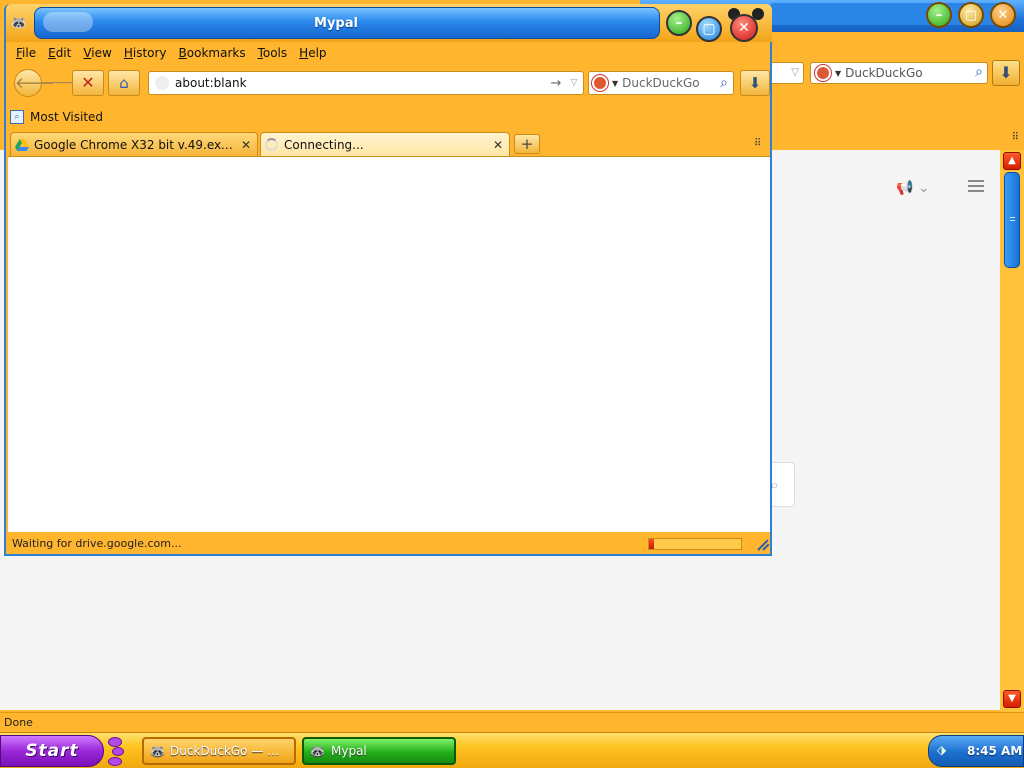 Image resolution: width=1024 pixels, height=768 pixels. I want to click on new-tab-button: +, so click(527, 144).